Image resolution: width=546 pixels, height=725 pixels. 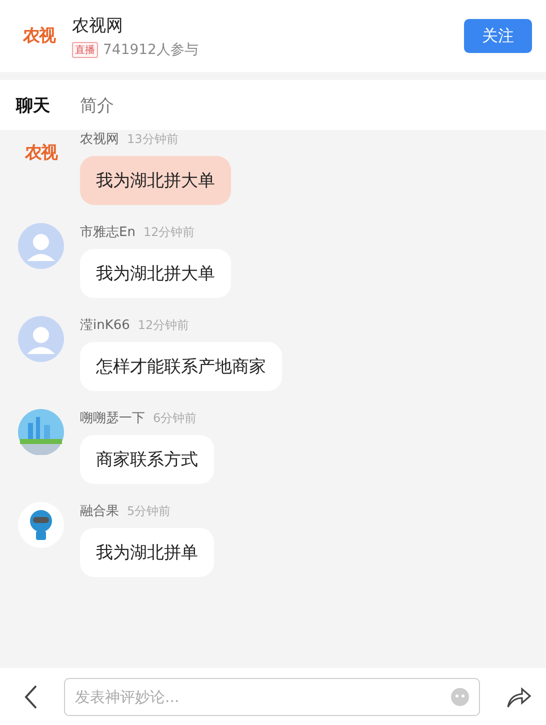 I want to click on participant-count: 741912人参与, so click(x=150, y=49).